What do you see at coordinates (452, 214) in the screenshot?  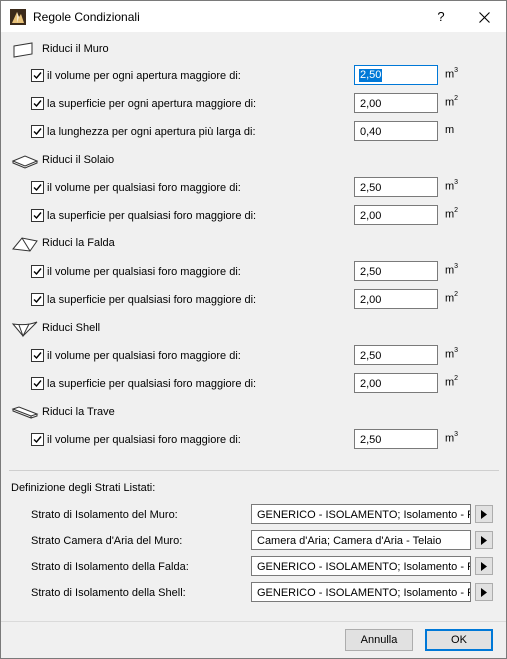 I see `slab-area-unit: m2` at bounding box center [452, 214].